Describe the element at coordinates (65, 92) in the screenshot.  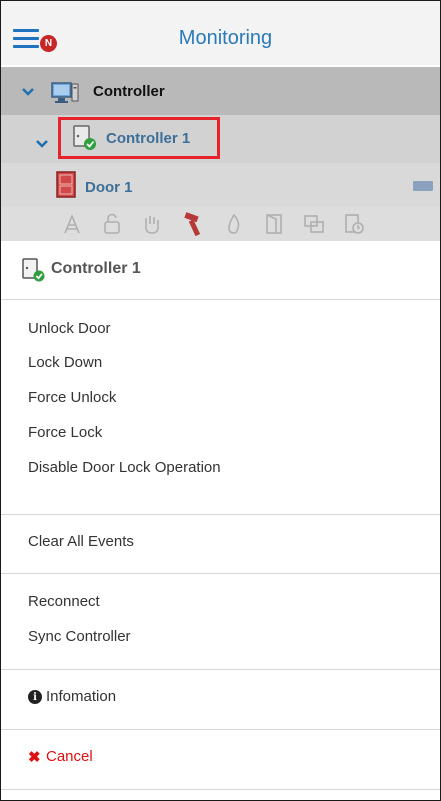
I see `computer-icon` at that location.